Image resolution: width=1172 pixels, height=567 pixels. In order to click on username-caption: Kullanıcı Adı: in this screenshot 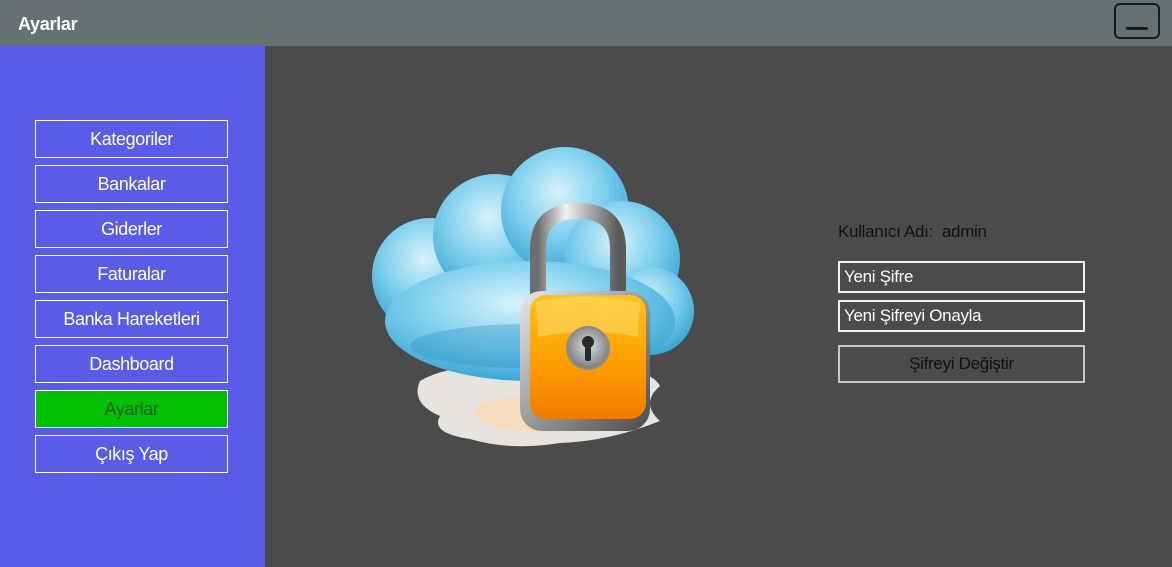, I will do `click(886, 231)`.